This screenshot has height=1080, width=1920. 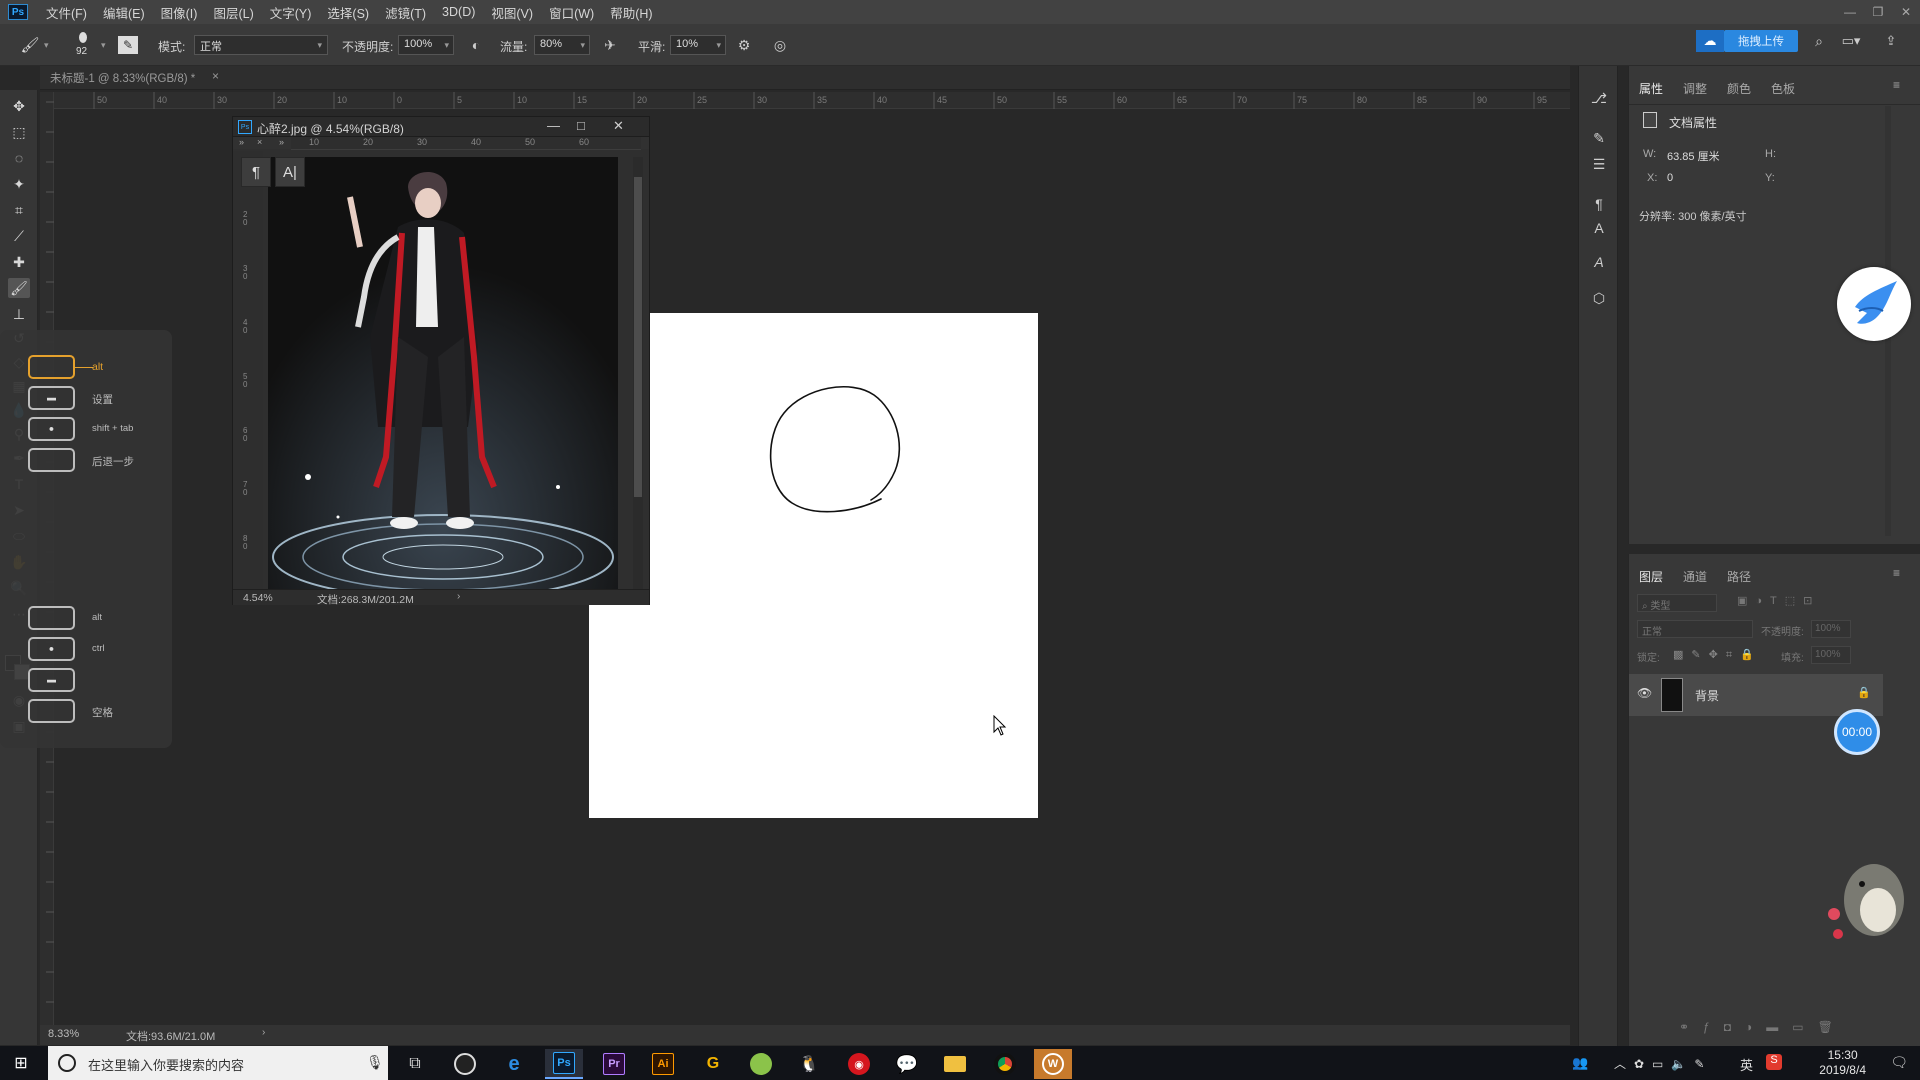 I want to click on document-tab-title: 未标题-1 @ 8.33%(RGB/8) *, so click(x=122, y=78).